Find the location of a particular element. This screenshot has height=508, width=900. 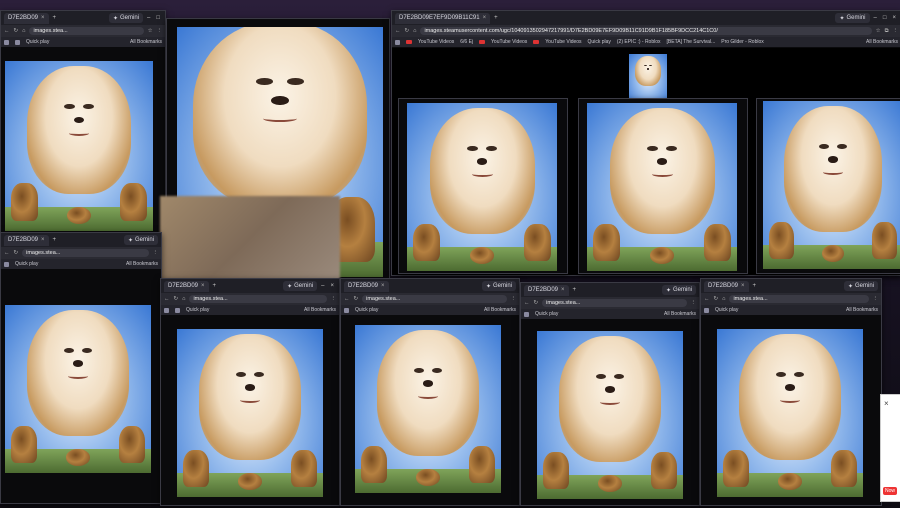

extensions-icon: ⧉ is located at coordinates (887, 31).